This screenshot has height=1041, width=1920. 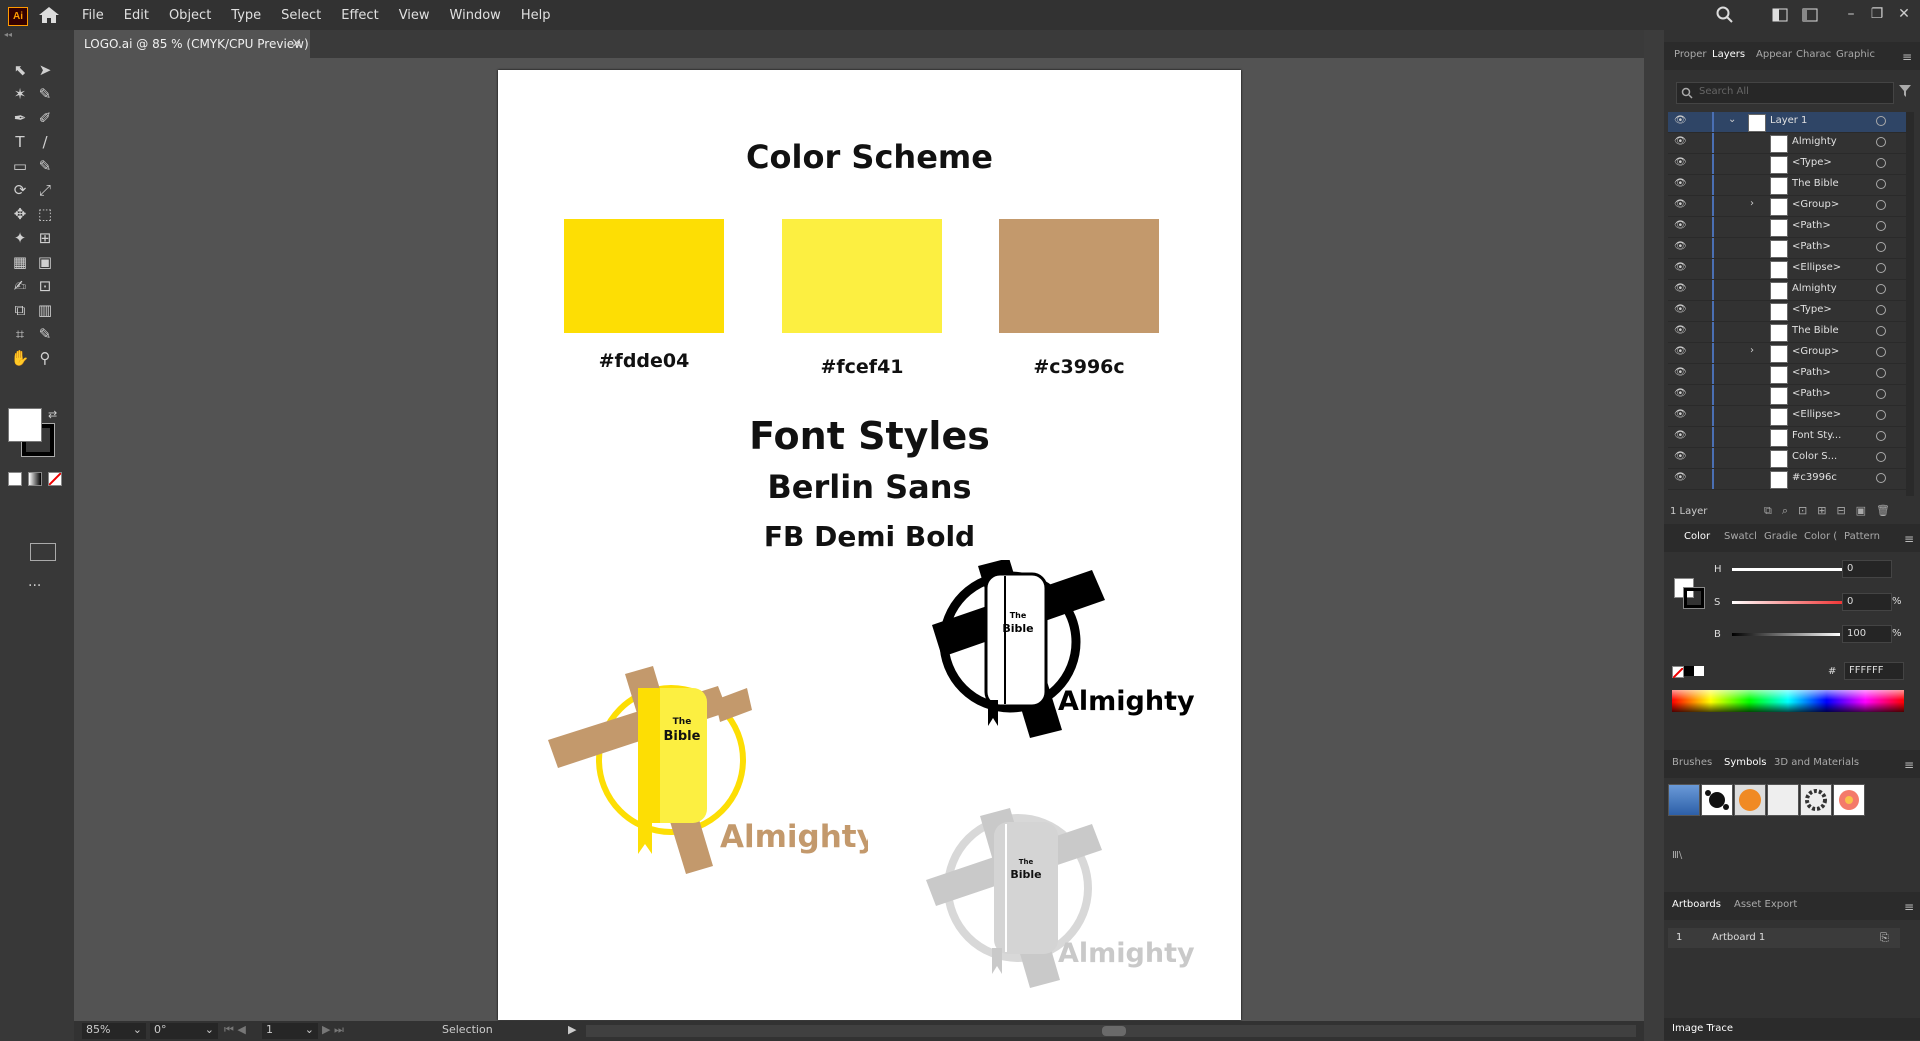 I want to click on panel-tab: Appear, so click(x=1774, y=54).